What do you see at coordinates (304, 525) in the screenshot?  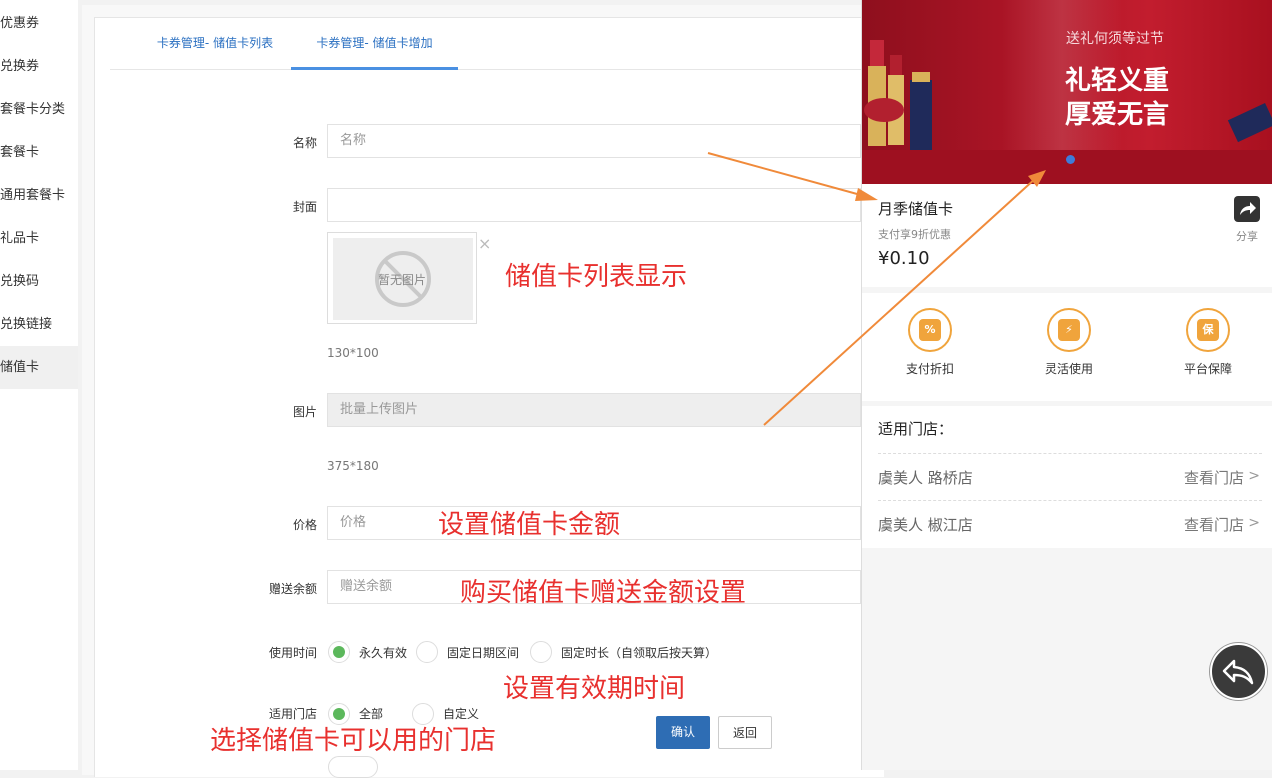 I see `price-label: 价格` at bounding box center [304, 525].